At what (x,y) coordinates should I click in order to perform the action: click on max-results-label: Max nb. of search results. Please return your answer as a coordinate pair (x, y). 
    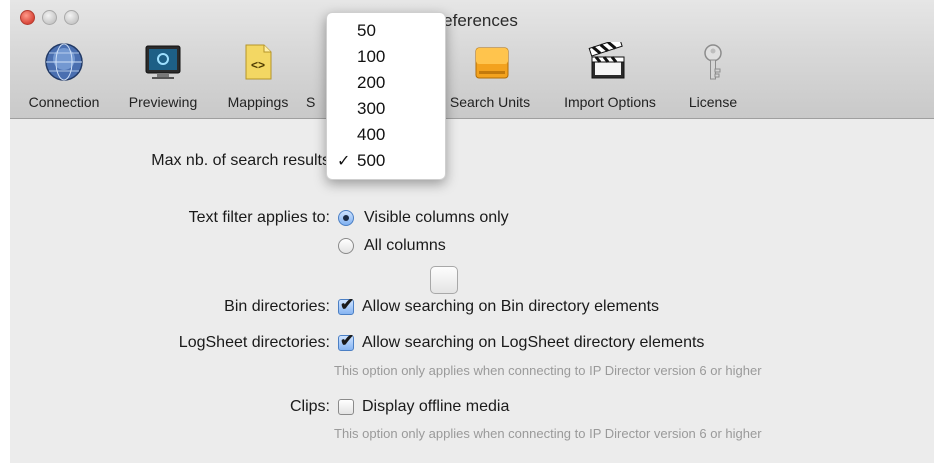
    Looking at the image, I should click on (240, 160).